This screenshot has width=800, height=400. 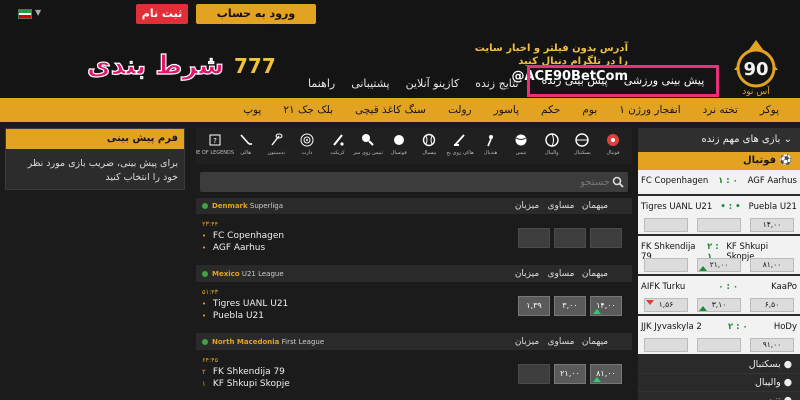 What do you see at coordinates (719, 161) in the screenshot?
I see `live-sport-football: ⚽ فوتبال` at bounding box center [719, 161].